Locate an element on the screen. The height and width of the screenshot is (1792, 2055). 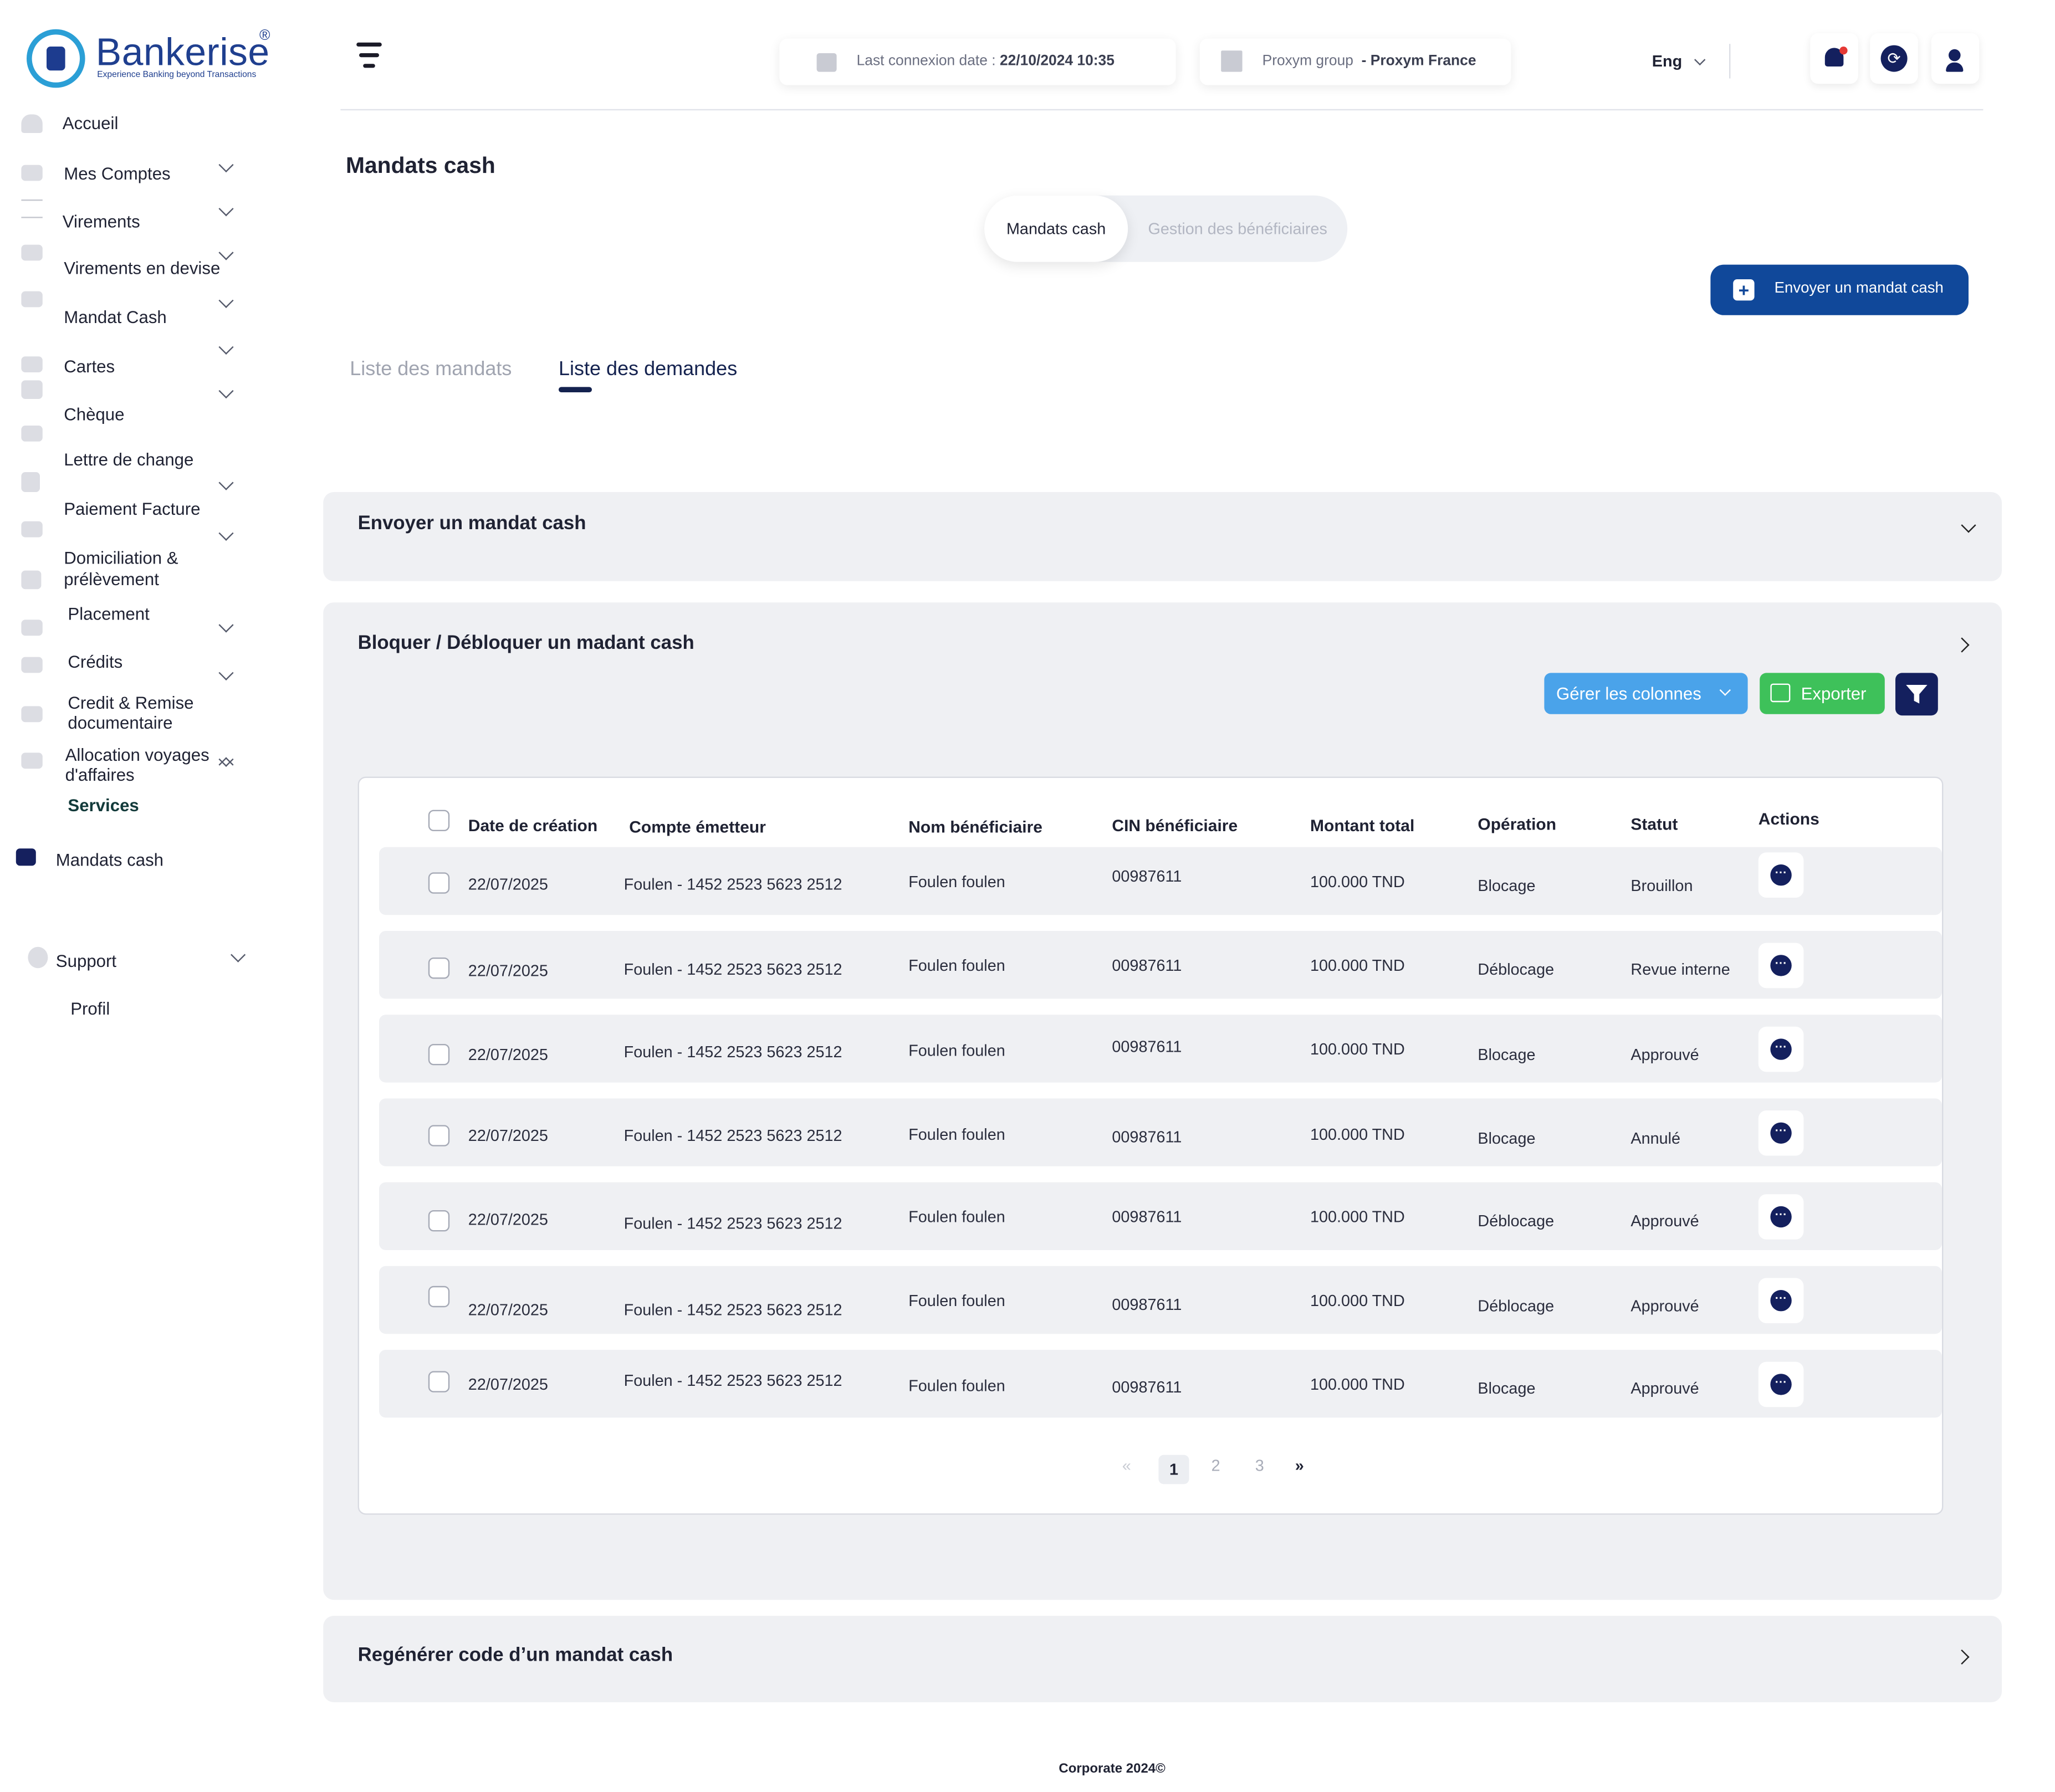
select-all-checkbox is located at coordinates (439, 820).